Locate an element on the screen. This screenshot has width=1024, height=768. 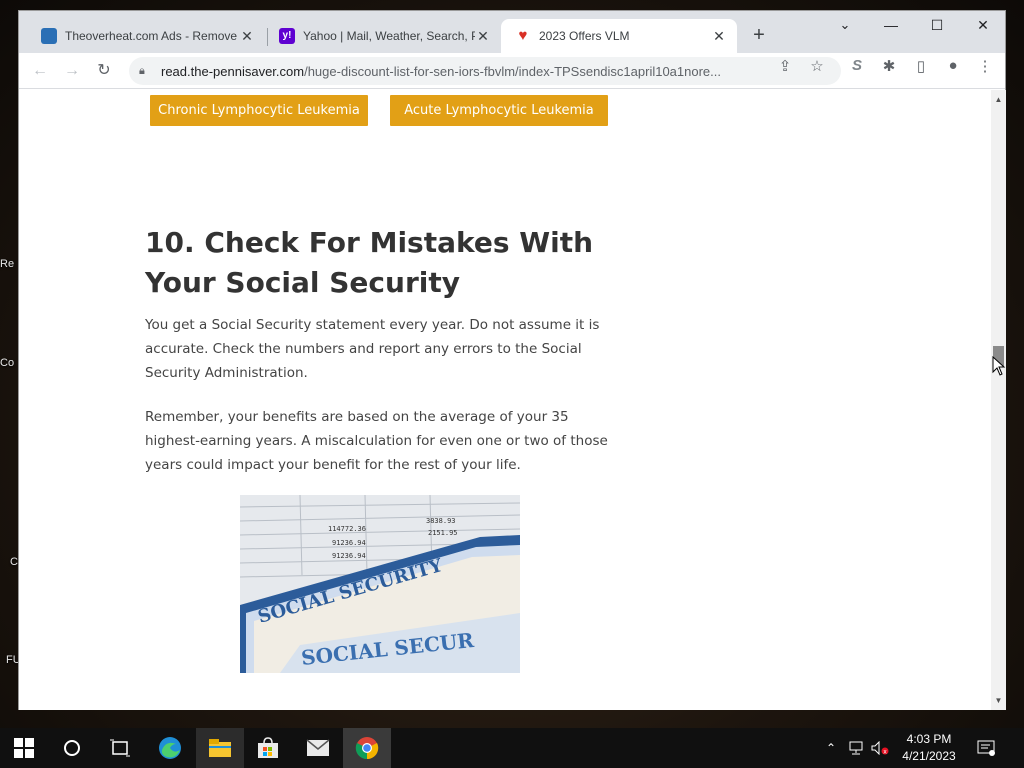
mail-icon is located at coordinates (318, 748).